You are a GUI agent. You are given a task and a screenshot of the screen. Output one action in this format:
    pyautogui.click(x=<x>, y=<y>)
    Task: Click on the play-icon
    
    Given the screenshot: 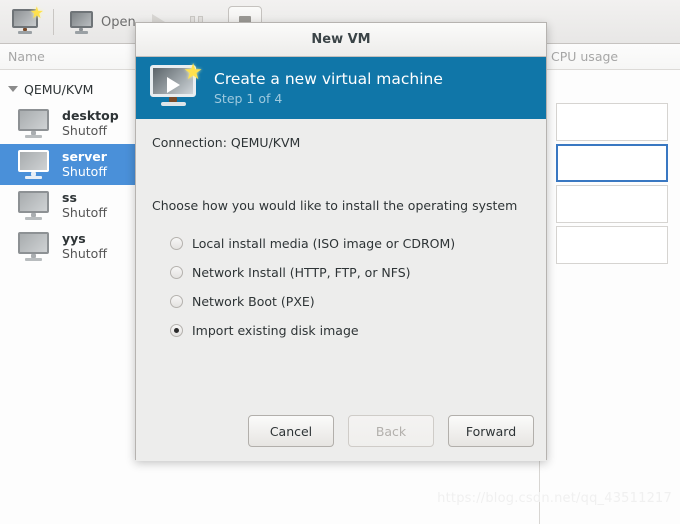 What is the action you would take?
    pyautogui.click(x=173, y=85)
    